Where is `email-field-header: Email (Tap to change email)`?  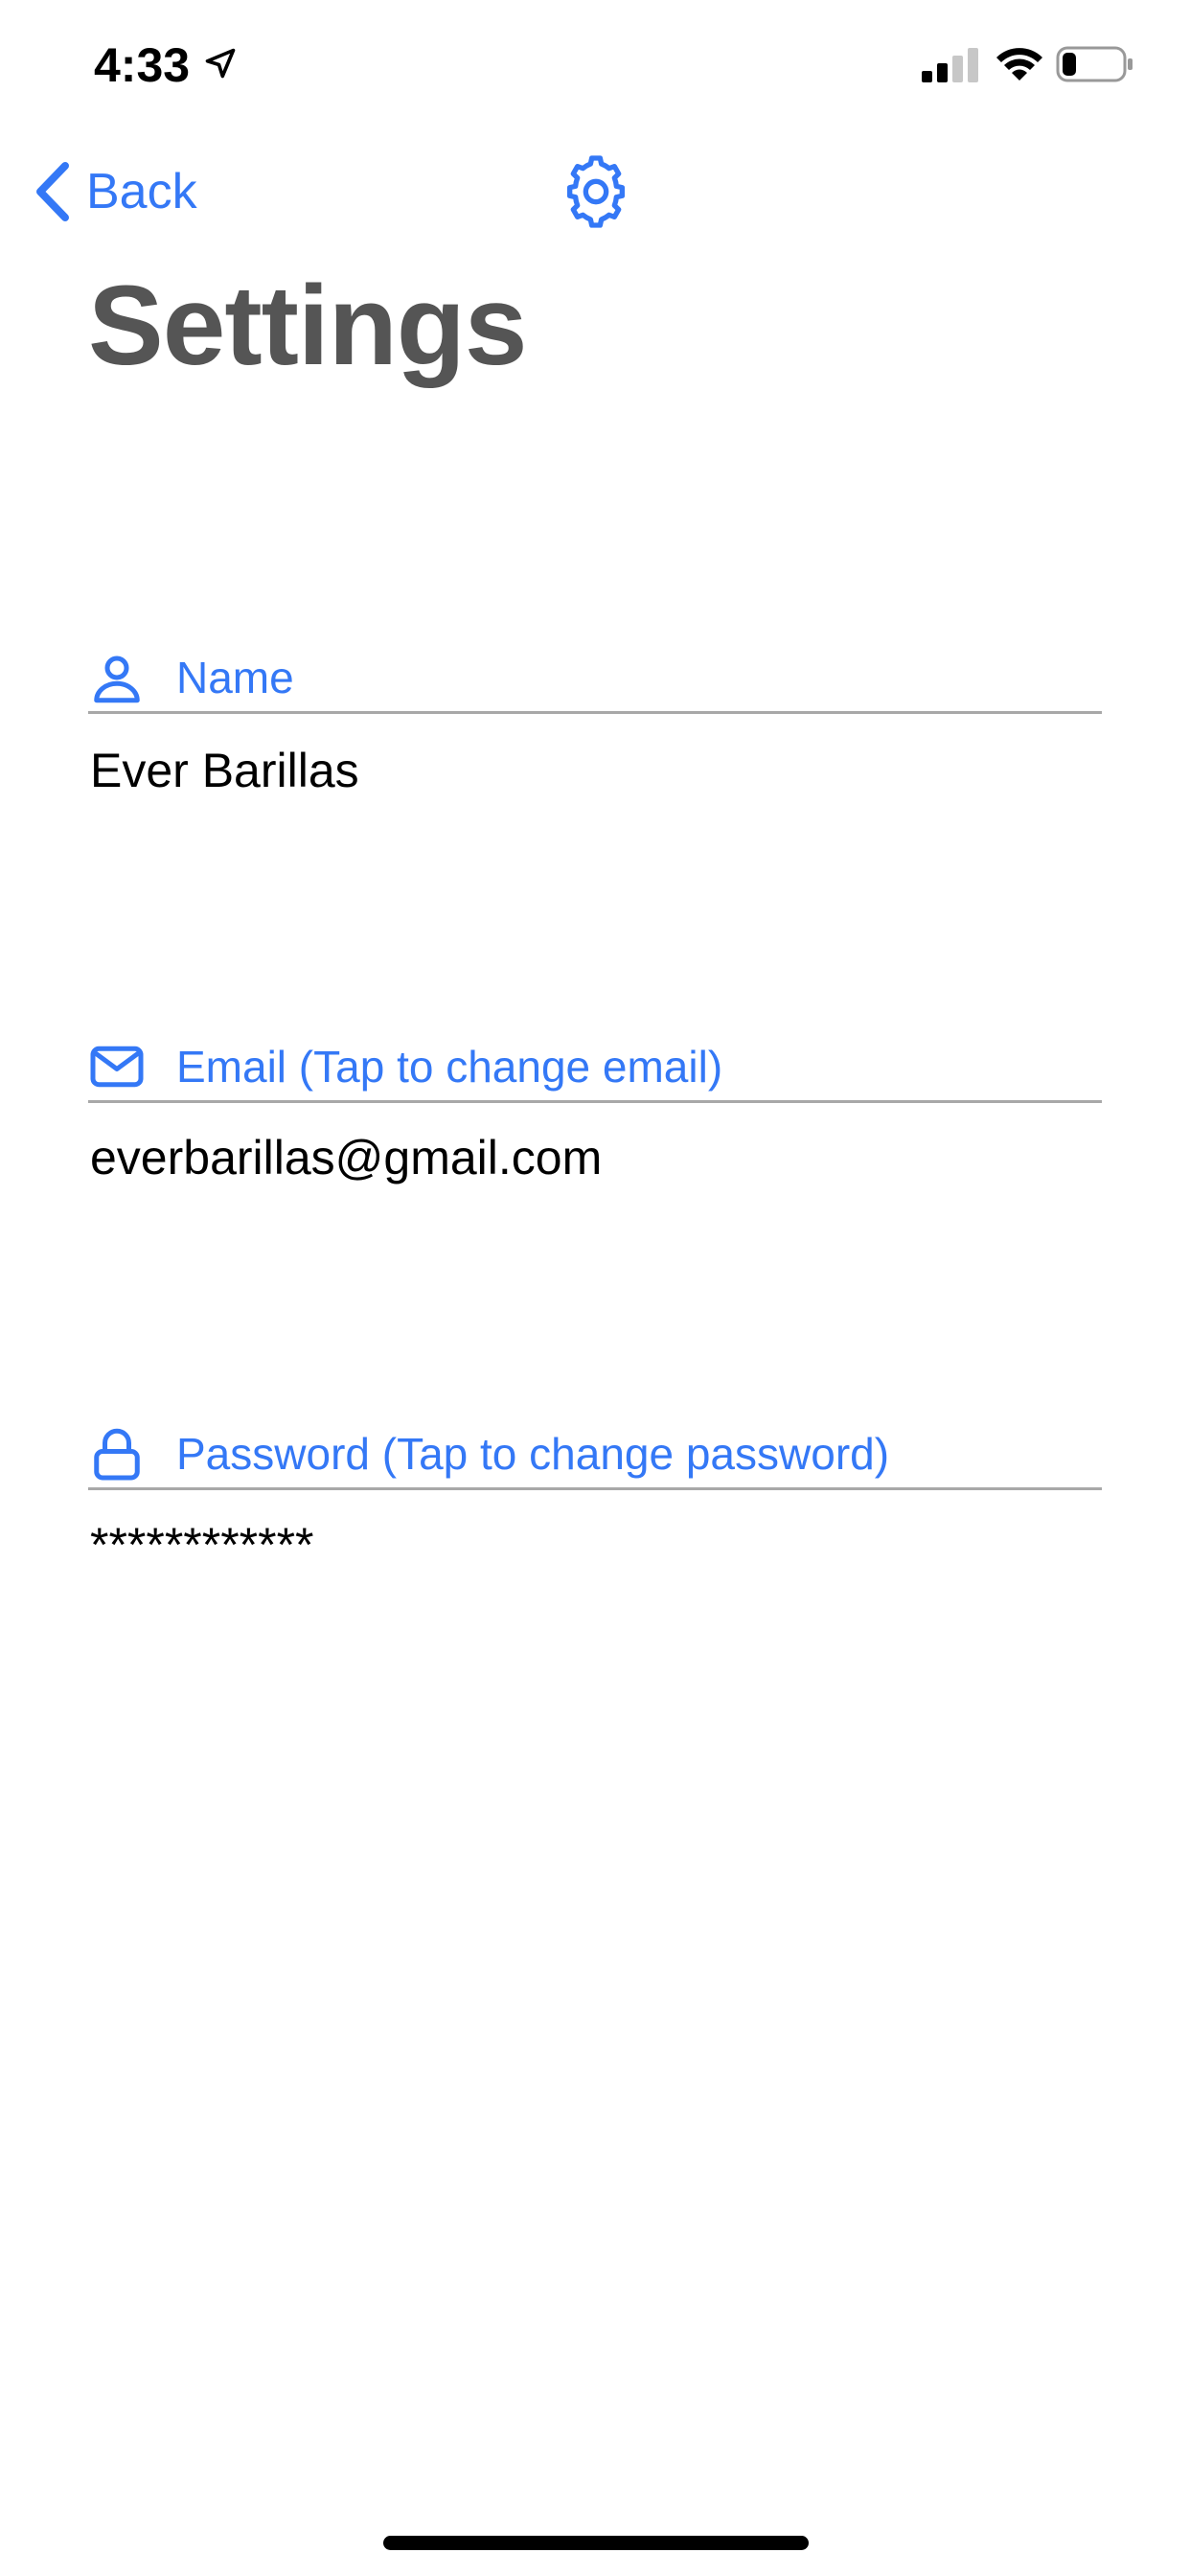 email-field-header: Email (Tap to change email) is located at coordinates (595, 1068).